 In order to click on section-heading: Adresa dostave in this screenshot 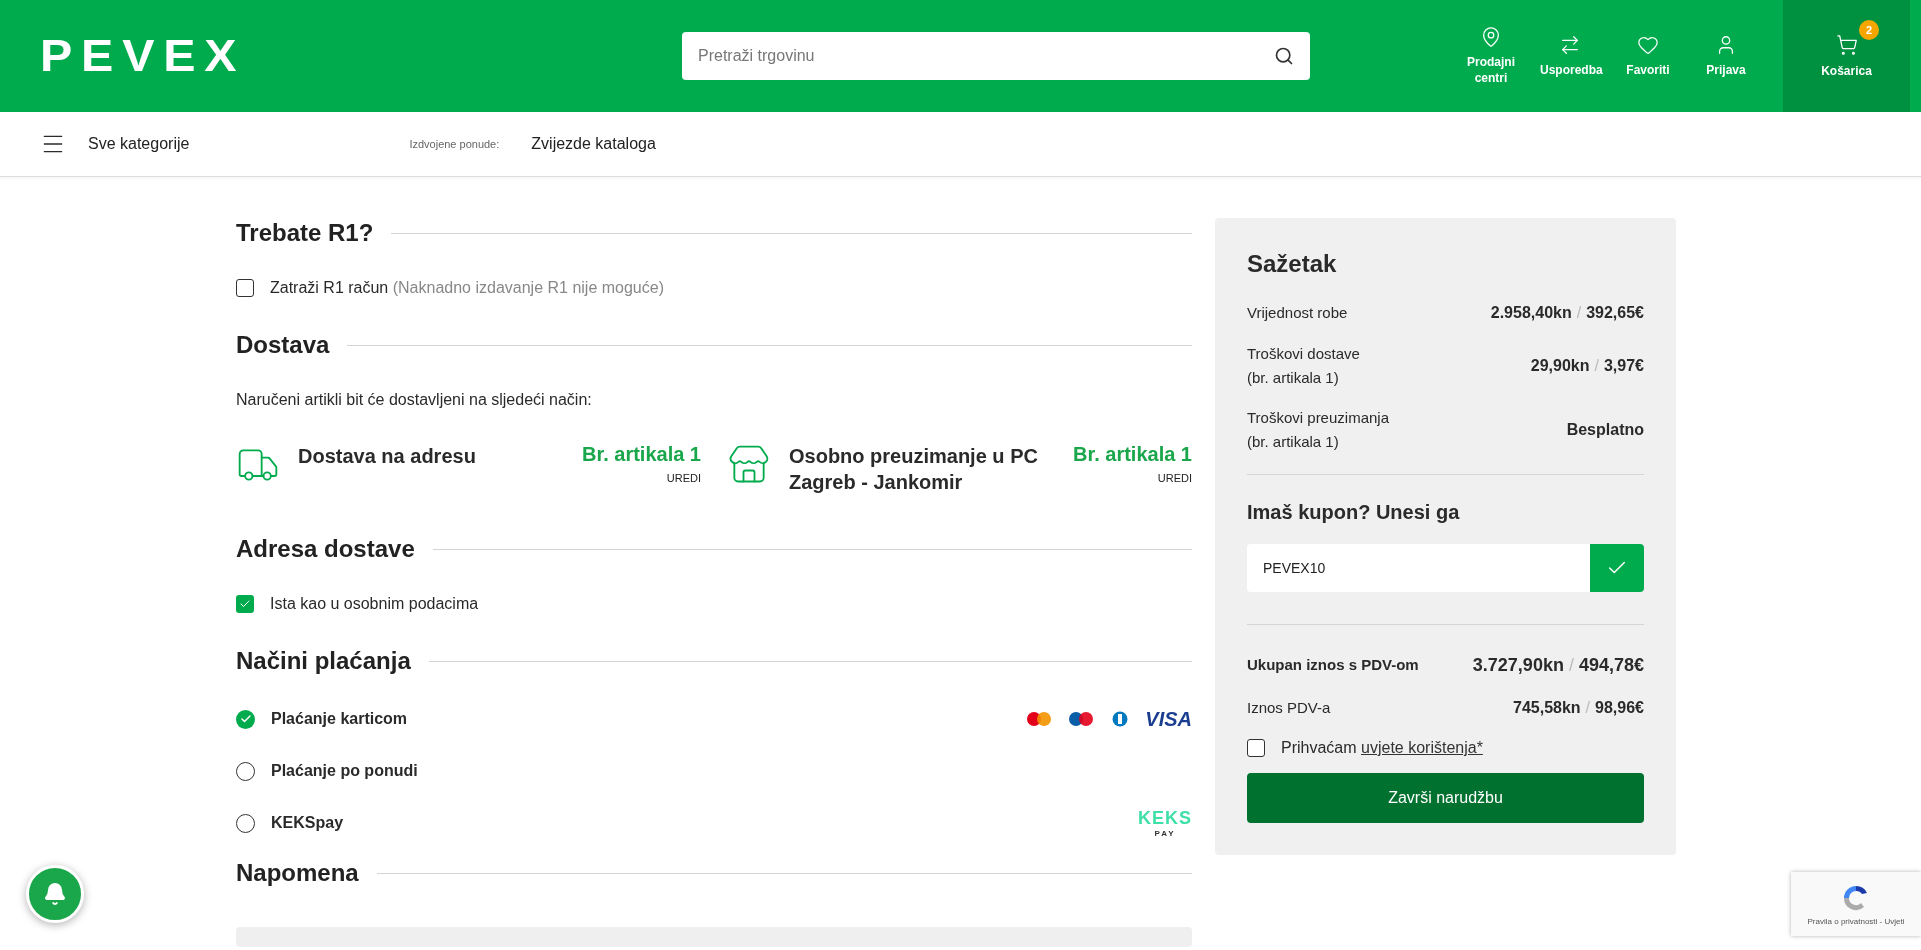, I will do `click(325, 549)`.